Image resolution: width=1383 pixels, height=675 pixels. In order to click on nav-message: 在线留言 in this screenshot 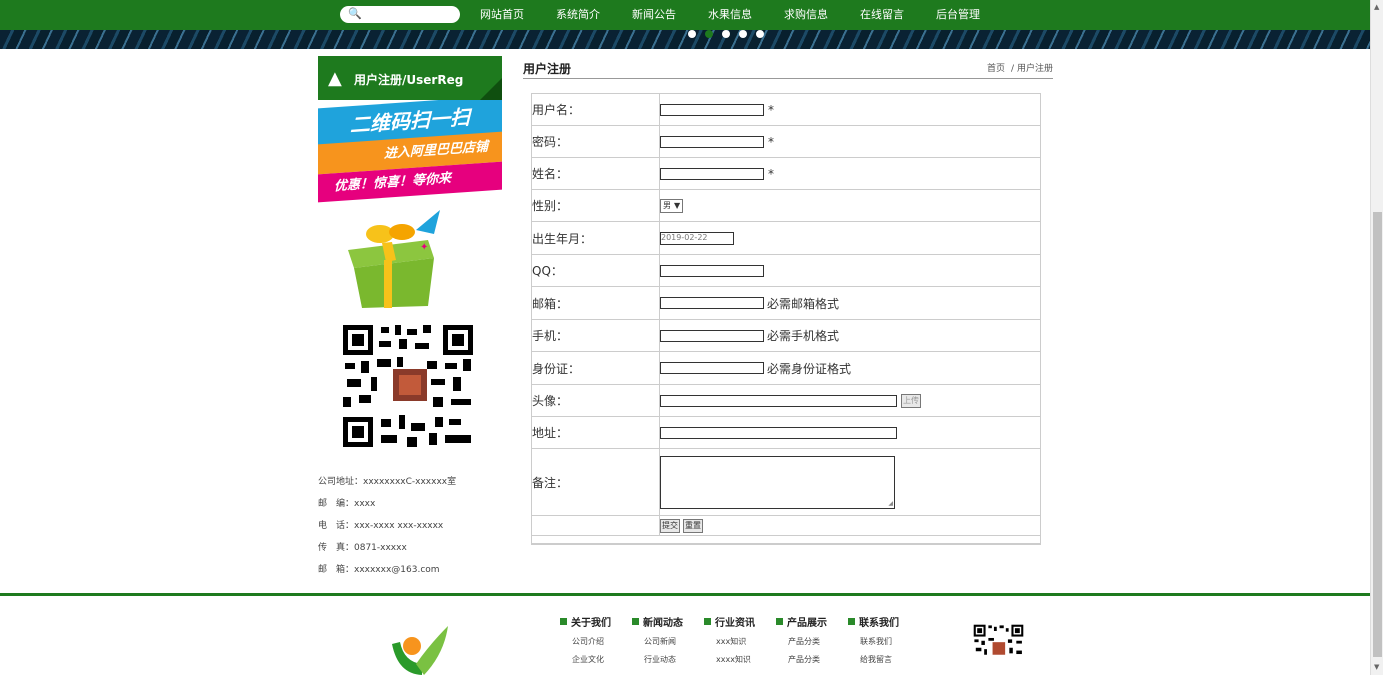, I will do `click(882, 15)`.